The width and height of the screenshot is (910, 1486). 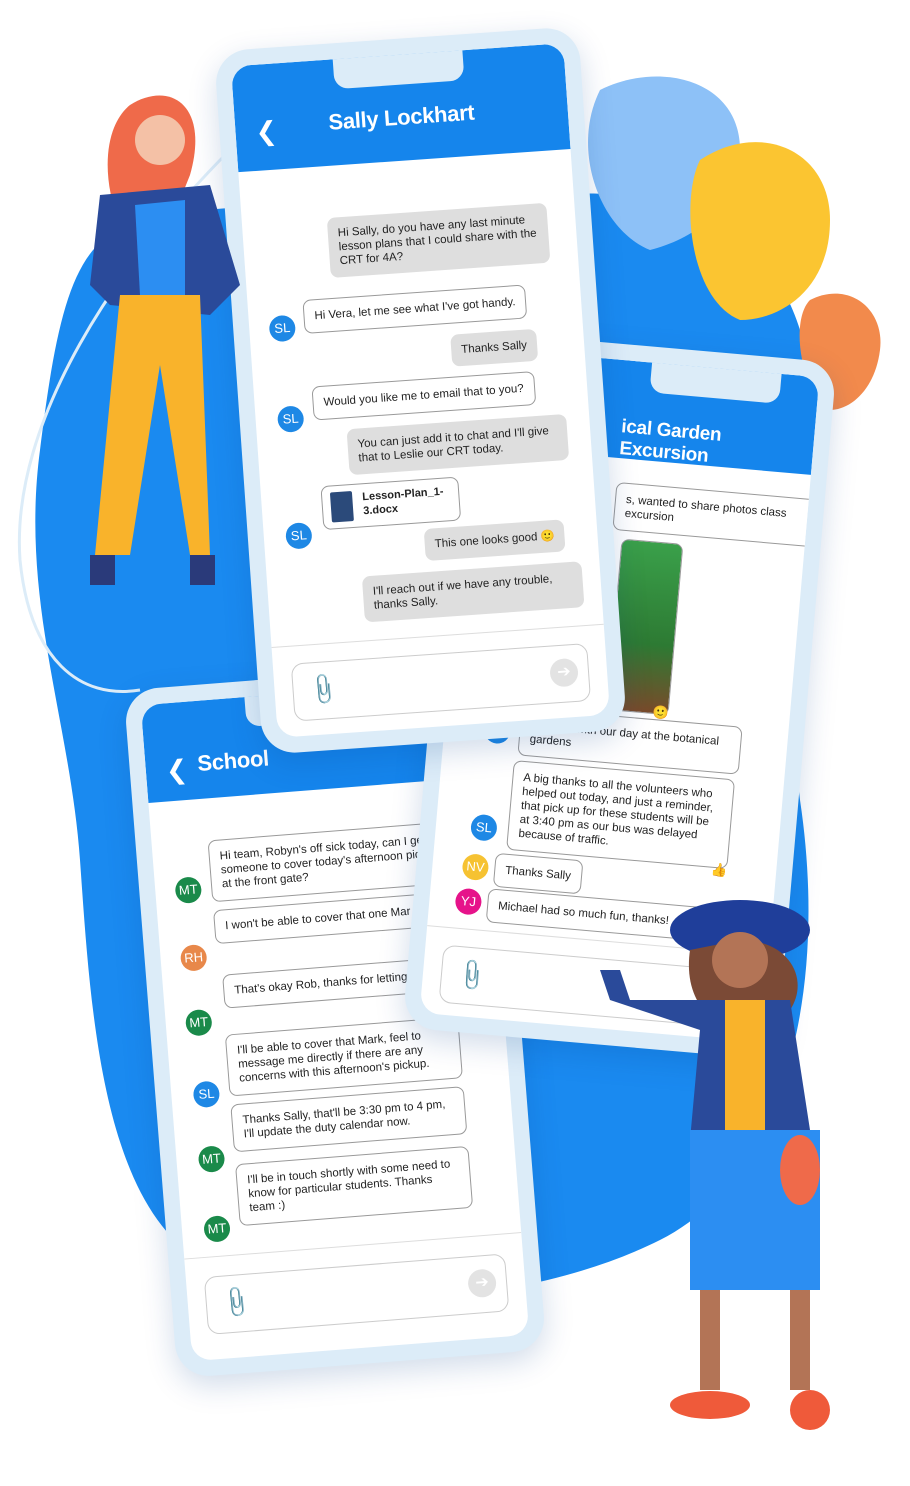 I want to click on message-bubble: Would you like me to email that to you?, so click(x=423, y=396).